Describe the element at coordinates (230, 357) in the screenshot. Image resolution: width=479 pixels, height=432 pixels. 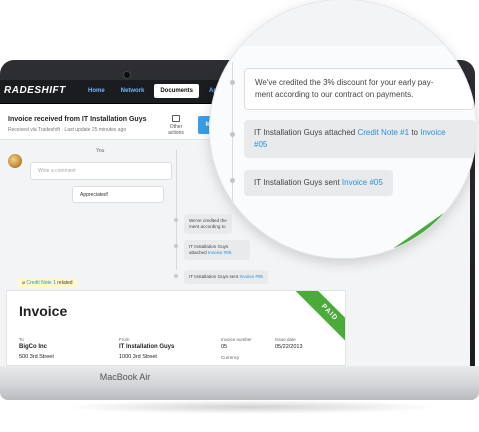
I see `currency-label: Currency` at that location.